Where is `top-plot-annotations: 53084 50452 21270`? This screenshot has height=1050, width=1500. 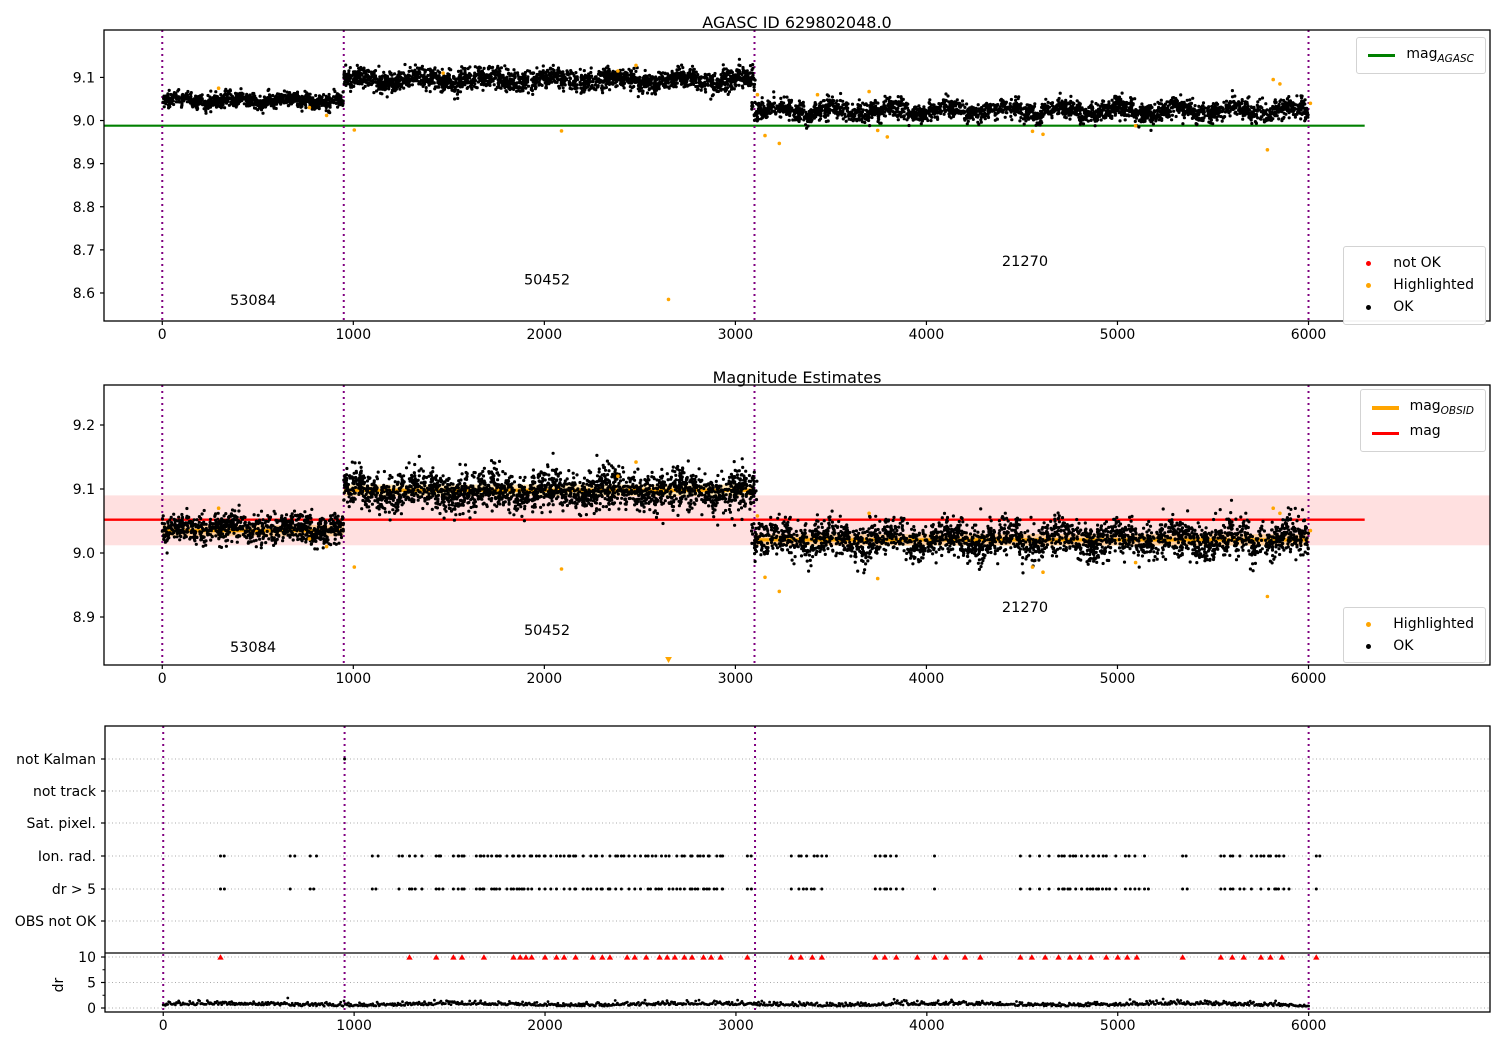 top-plot-annotations: 53084 50452 21270 is located at coordinates (639, 281).